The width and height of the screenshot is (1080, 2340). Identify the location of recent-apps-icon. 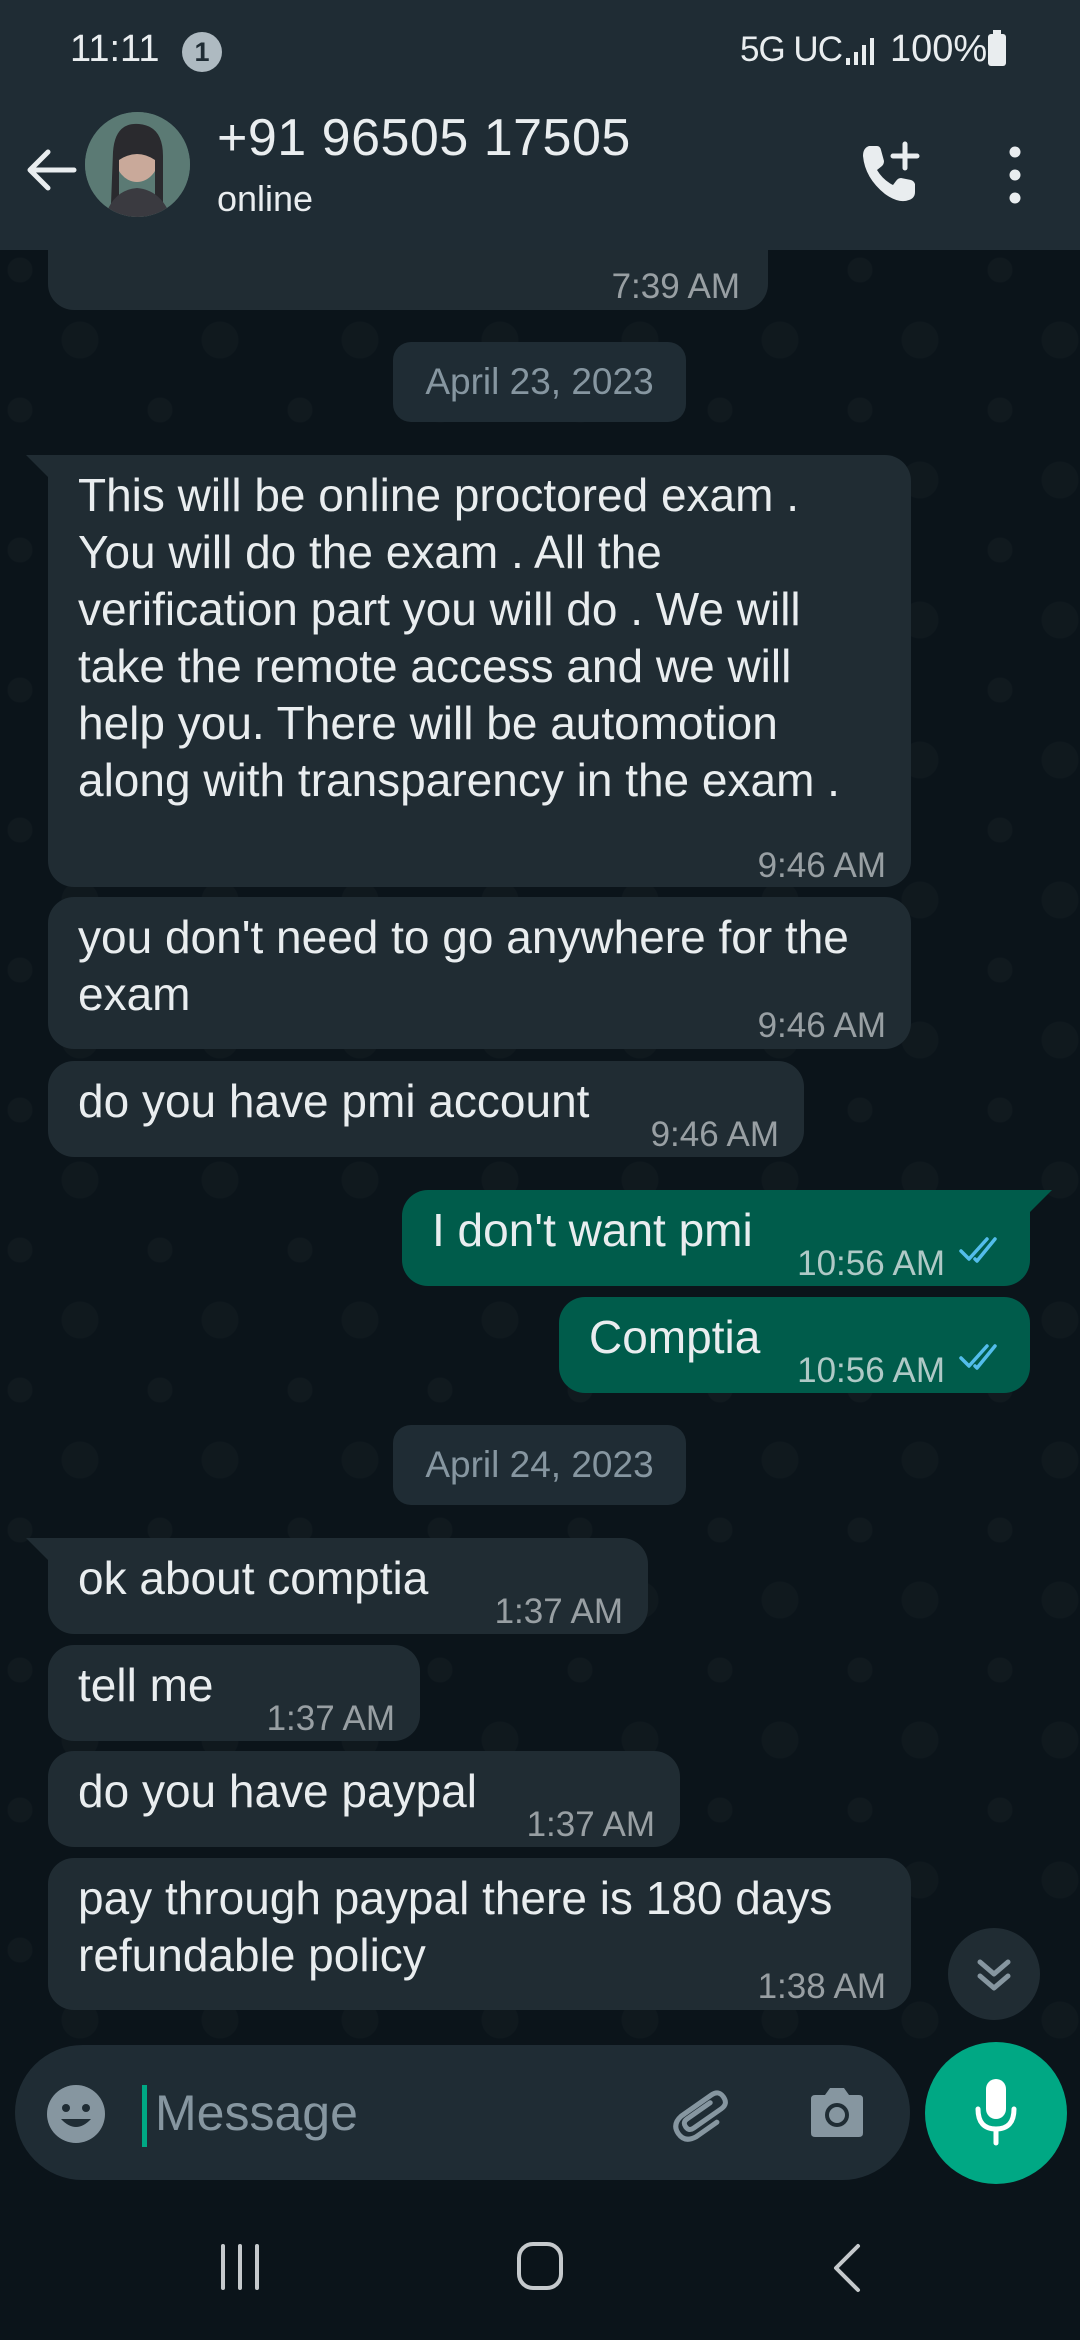
(240, 2267).